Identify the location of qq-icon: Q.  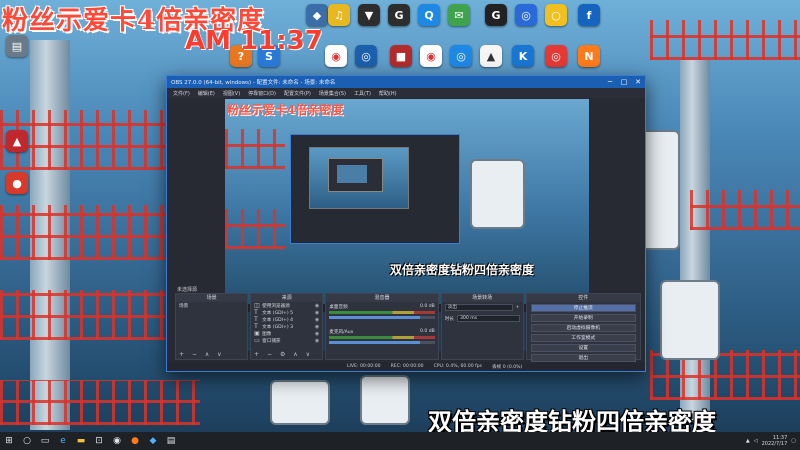
(429, 15).